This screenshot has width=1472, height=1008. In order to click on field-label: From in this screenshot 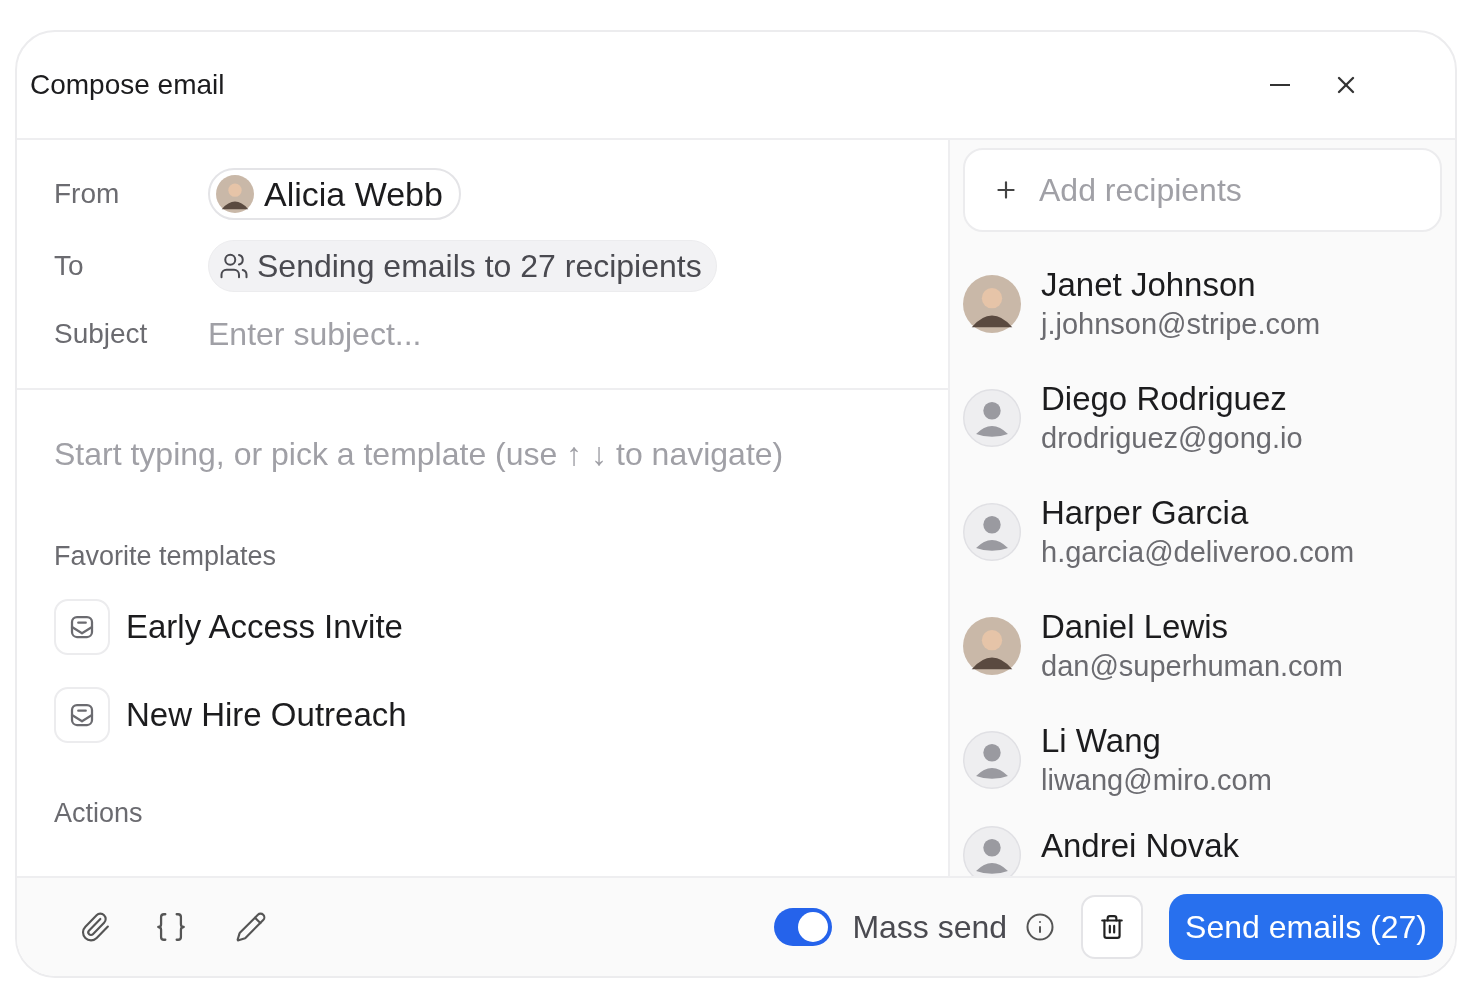, I will do `click(87, 194)`.